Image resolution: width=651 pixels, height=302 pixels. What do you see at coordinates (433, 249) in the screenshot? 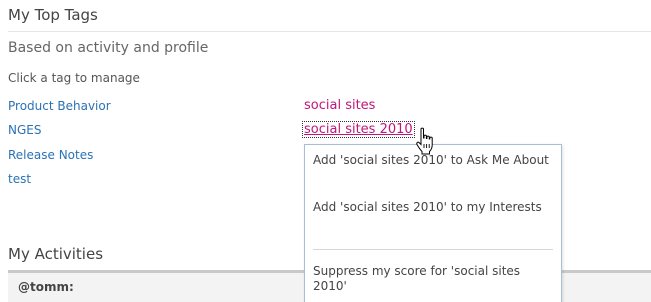
I see `menu-separator` at bounding box center [433, 249].